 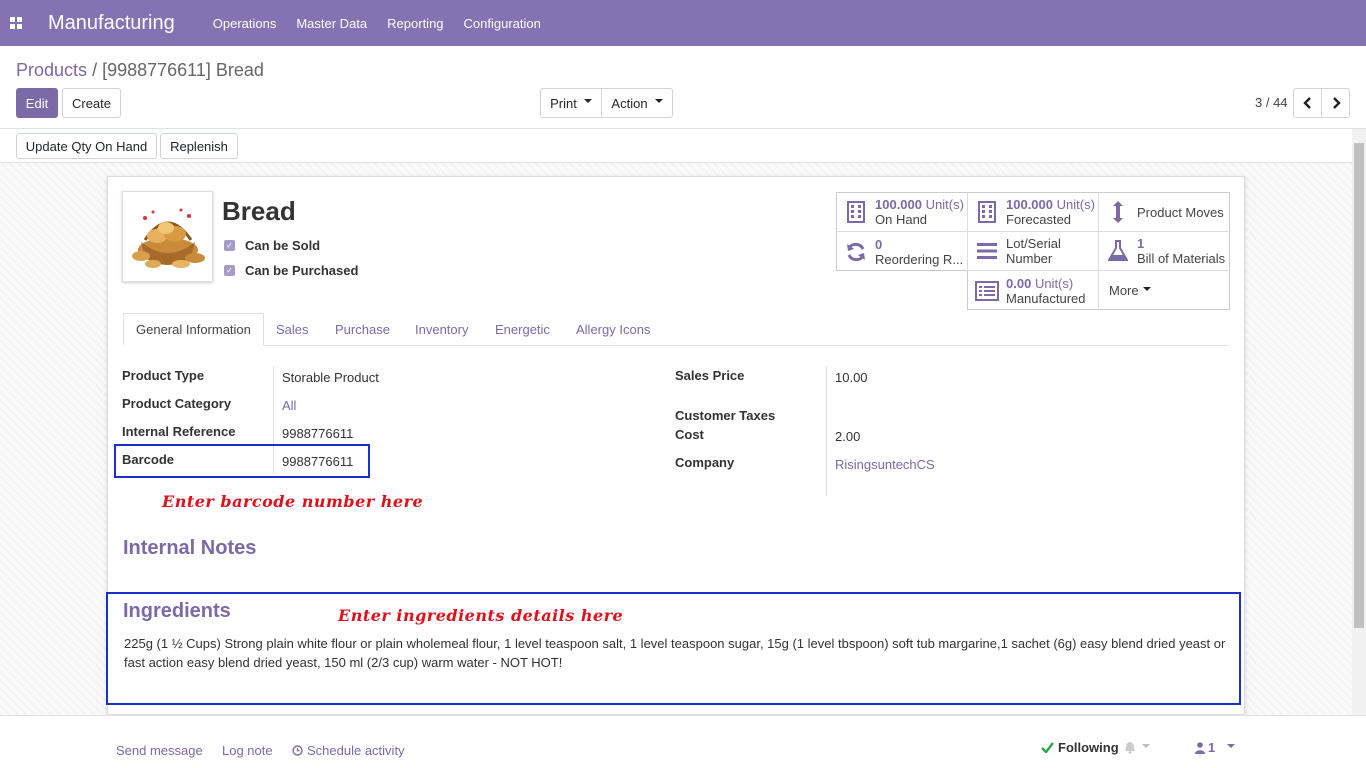 I want to click on product-category-field: All, so click(x=289, y=405).